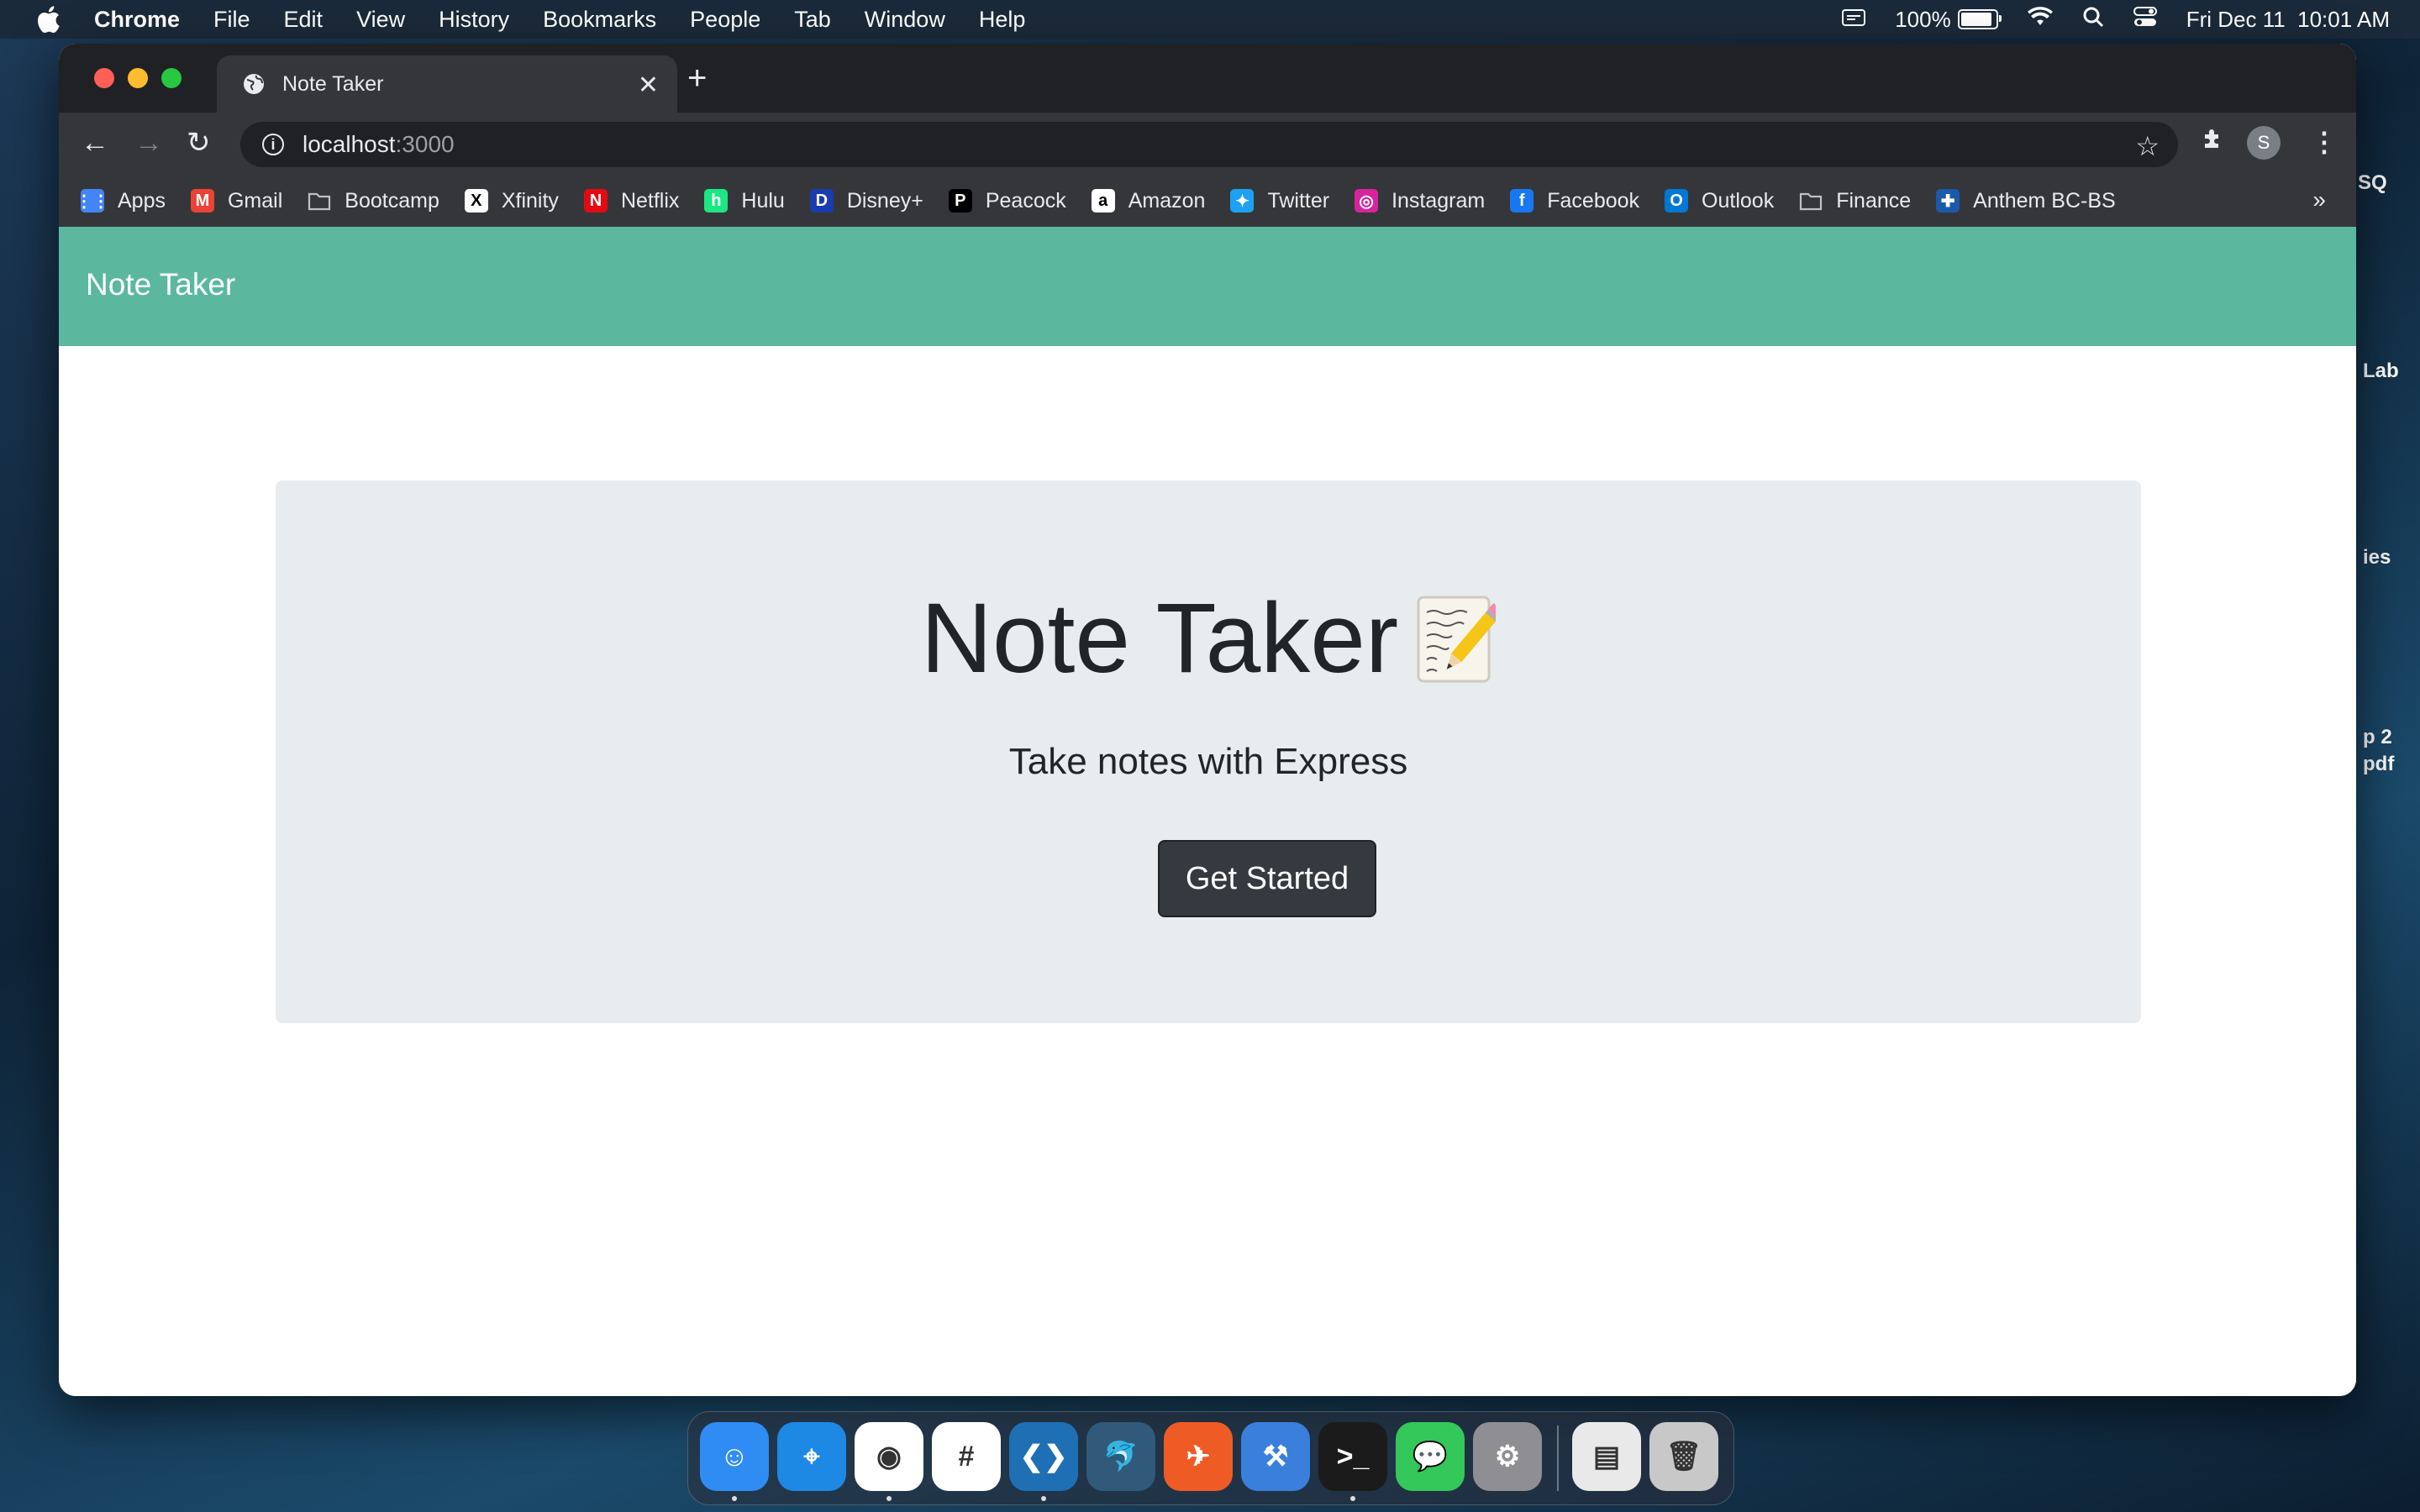  Describe the element at coordinates (2146, 20) in the screenshot. I see `control-center-icon` at that location.